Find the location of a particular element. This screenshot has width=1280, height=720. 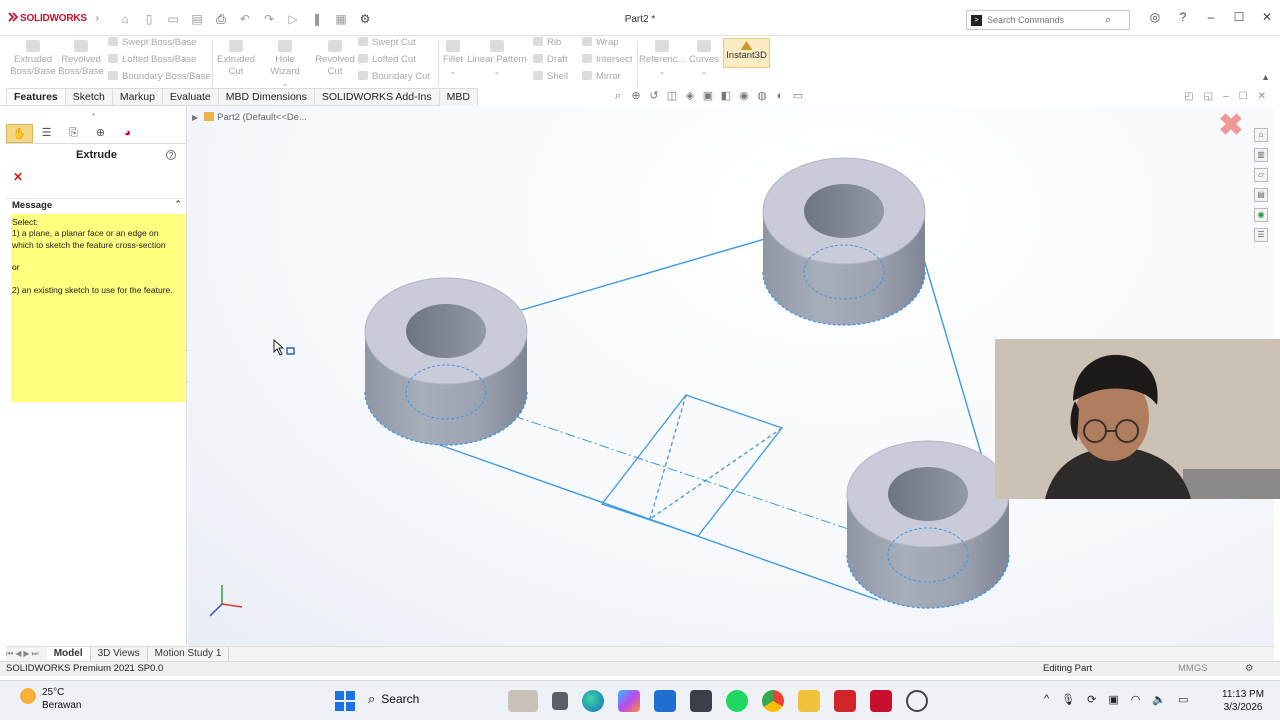

widgets-icon is located at coordinates (523, 701).